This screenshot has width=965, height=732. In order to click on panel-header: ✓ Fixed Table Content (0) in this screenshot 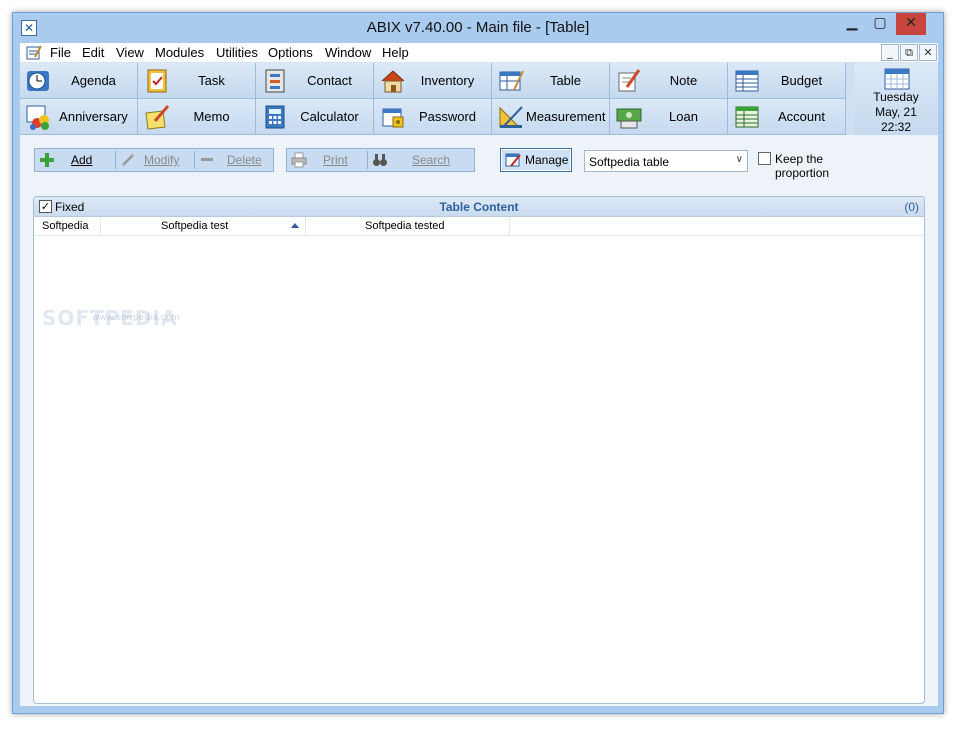, I will do `click(479, 207)`.